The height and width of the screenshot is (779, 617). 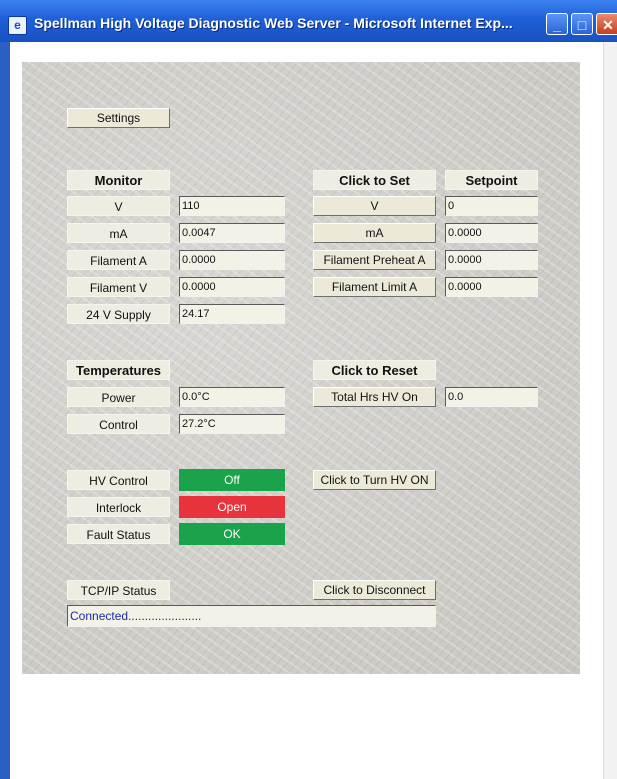 What do you see at coordinates (374, 287) in the screenshot?
I see `set-filament-limit-button: Filament Limit A` at bounding box center [374, 287].